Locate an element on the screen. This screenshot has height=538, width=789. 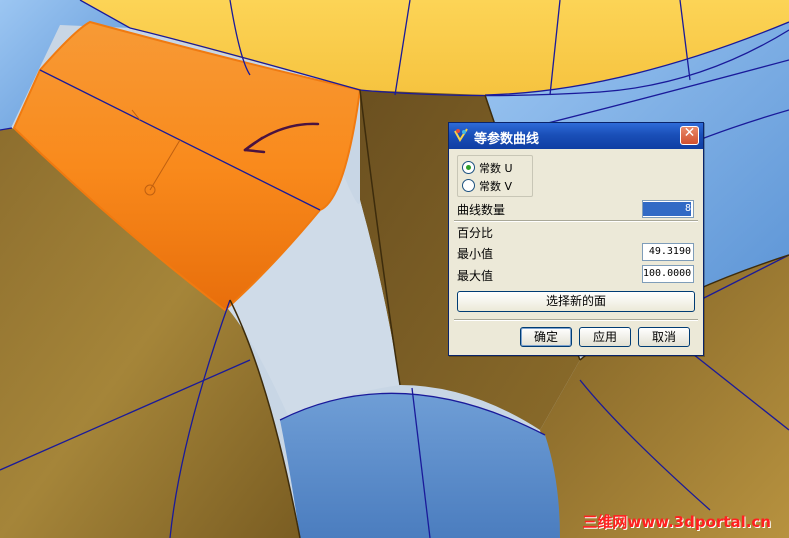
cancel-button: 取消 is located at coordinates (664, 337).